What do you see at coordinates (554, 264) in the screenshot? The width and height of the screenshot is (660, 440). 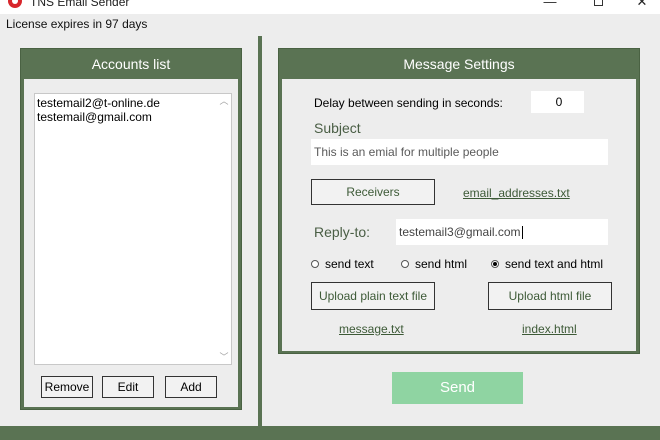 I see `radio-send-text-and-html-label: send text and html` at bounding box center [554, 264].